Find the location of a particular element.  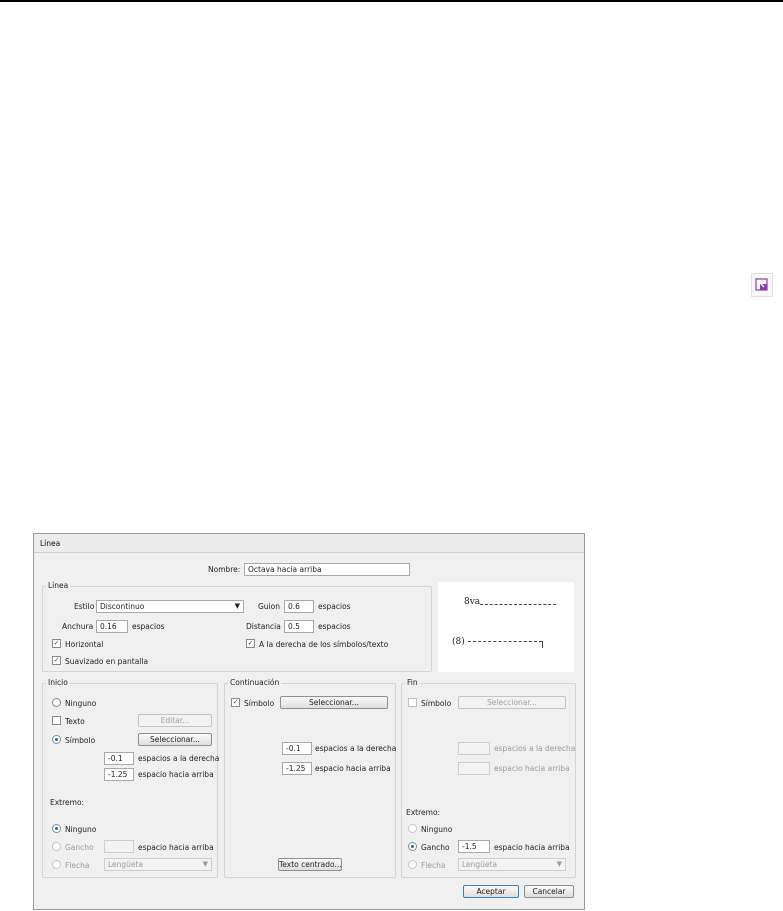

preview-bottom-symbol: (8) is located at coordinates (458, 642).